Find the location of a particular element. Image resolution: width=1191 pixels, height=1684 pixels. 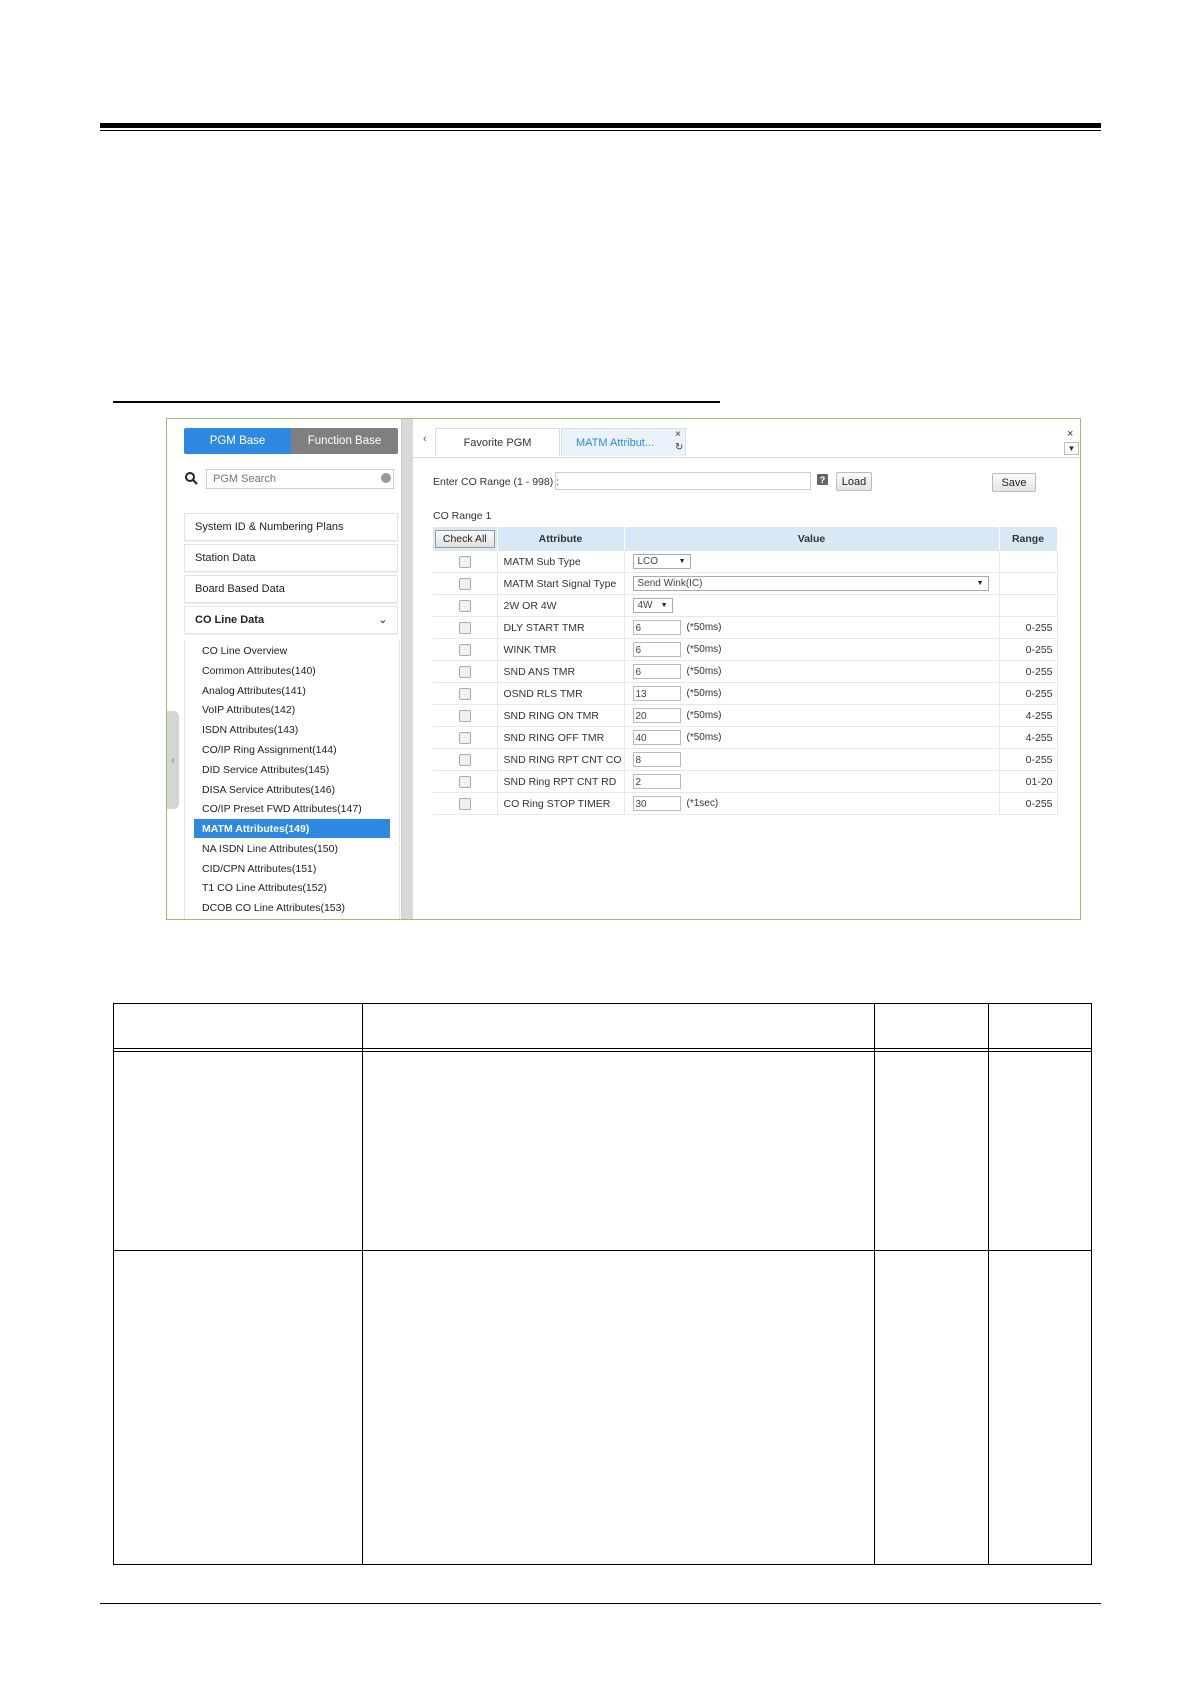

table-row: WINK TMR 6 (*50ms) 0-255 is located at coordinates (745, 649).